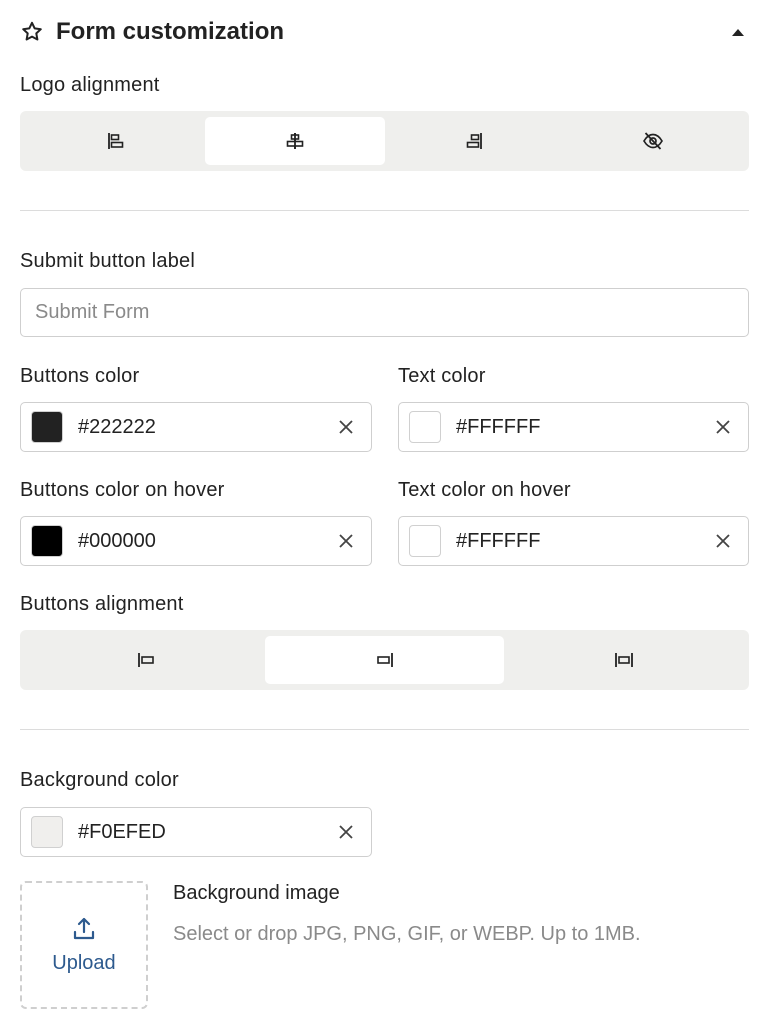 Image resolution: width=775 pixels, height=1024 pixels. I want to click on button-full-width-icon, so click(623, 660).